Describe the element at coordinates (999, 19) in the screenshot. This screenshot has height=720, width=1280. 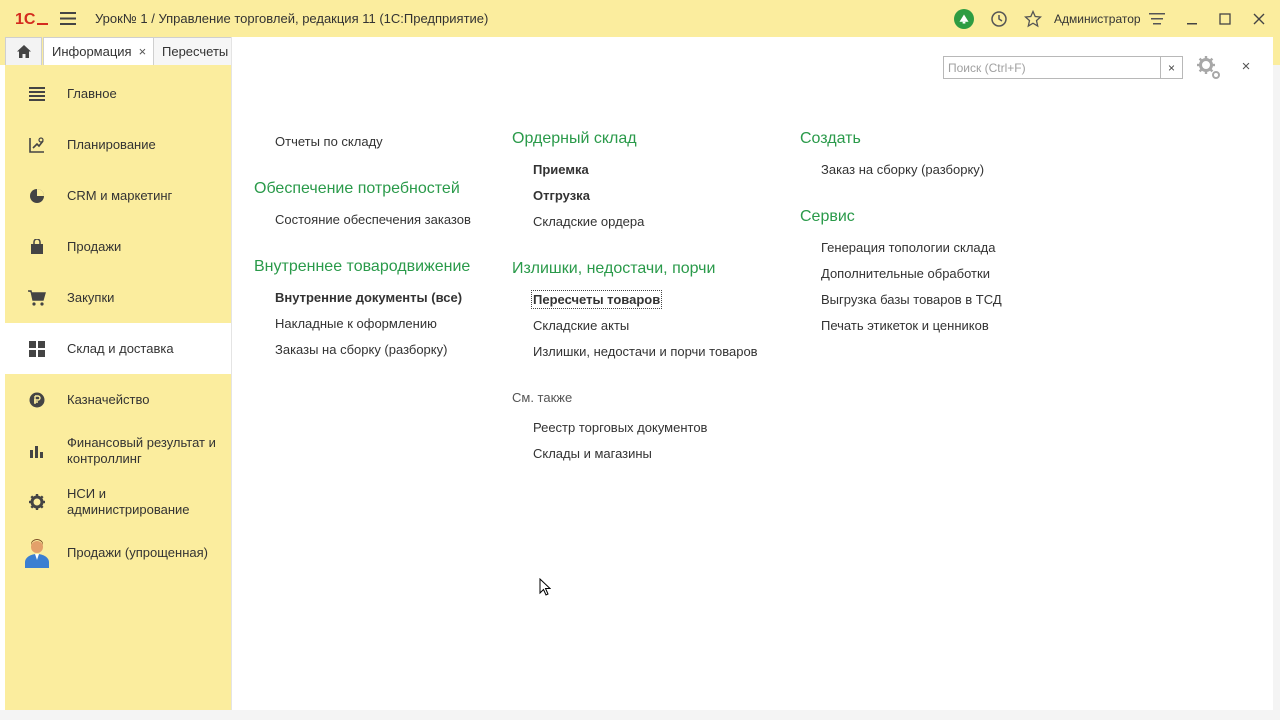
I see `history-icon` at that location.